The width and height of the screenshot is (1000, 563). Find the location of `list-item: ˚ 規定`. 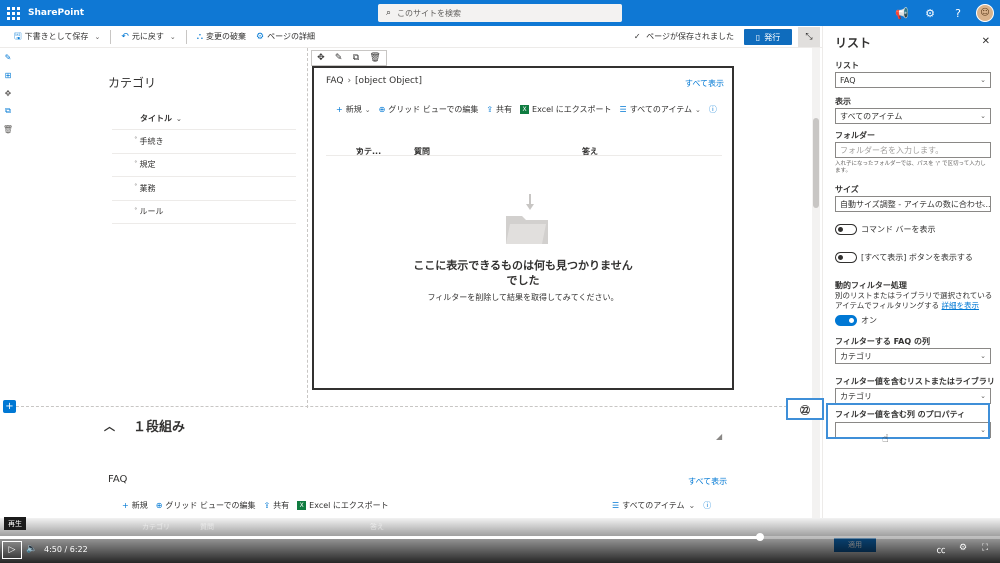

list-item: ˚ 規定 is located at coordinates (204, 165).